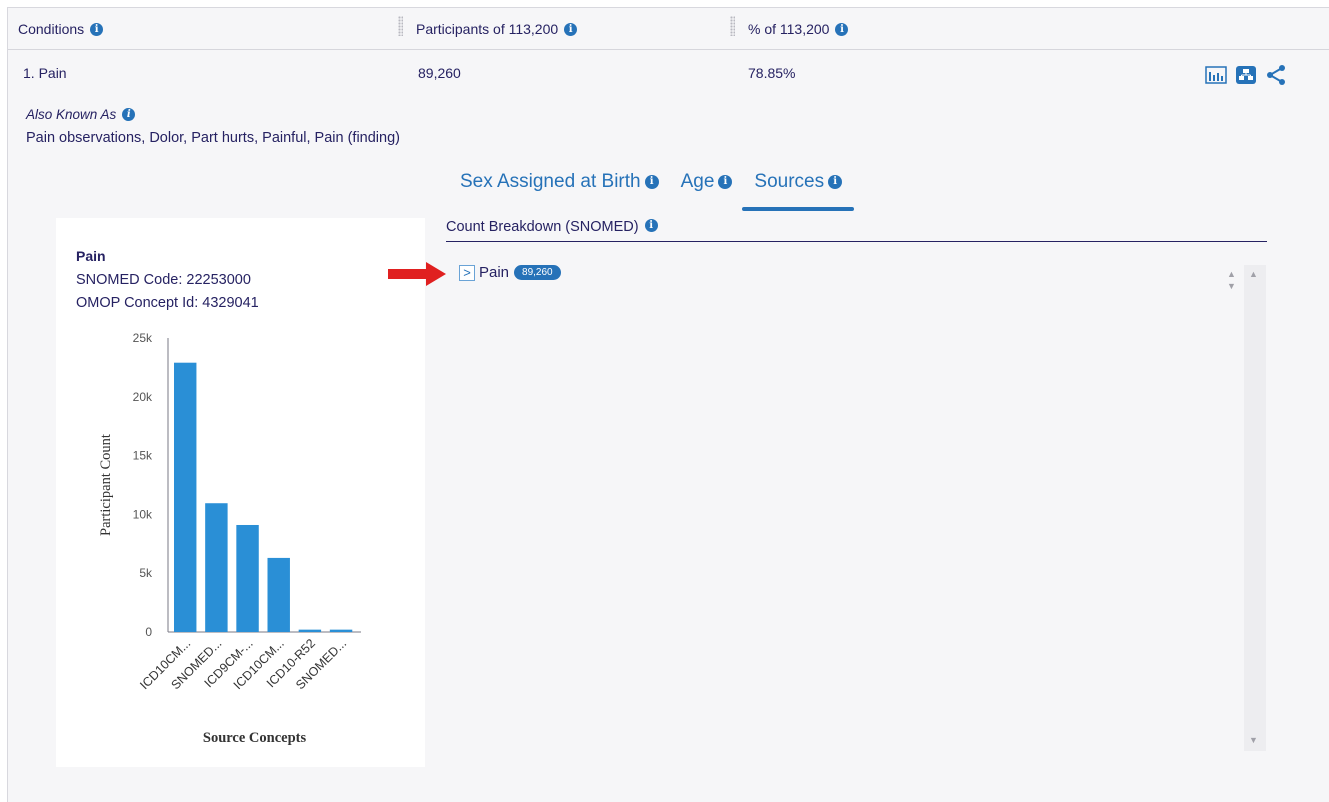 This screenshot has width=1329, height=802. Describe the element at coordinates (1233, 280) in the screenshot. I see `scroll-up-button: ▲ ▼` at that location.